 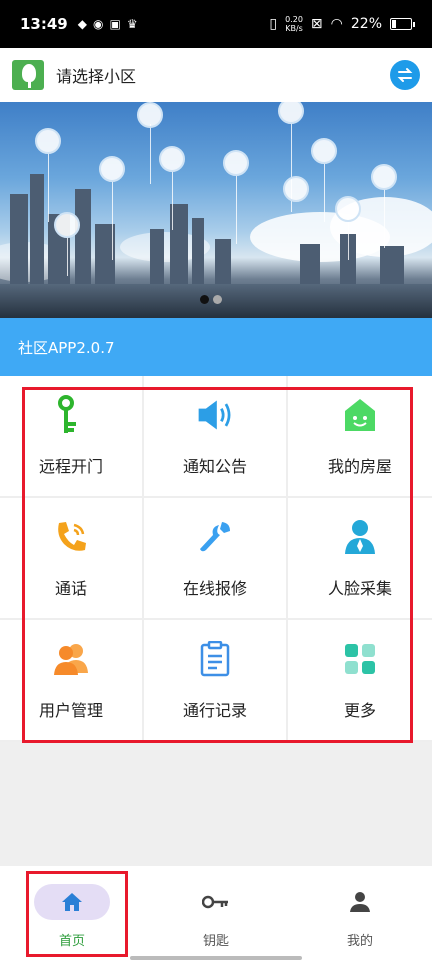 What do you see at coordinates (336, 24) in the screenshot?
I see `wifi-icon: ◠` at bounding box center [336, 24].